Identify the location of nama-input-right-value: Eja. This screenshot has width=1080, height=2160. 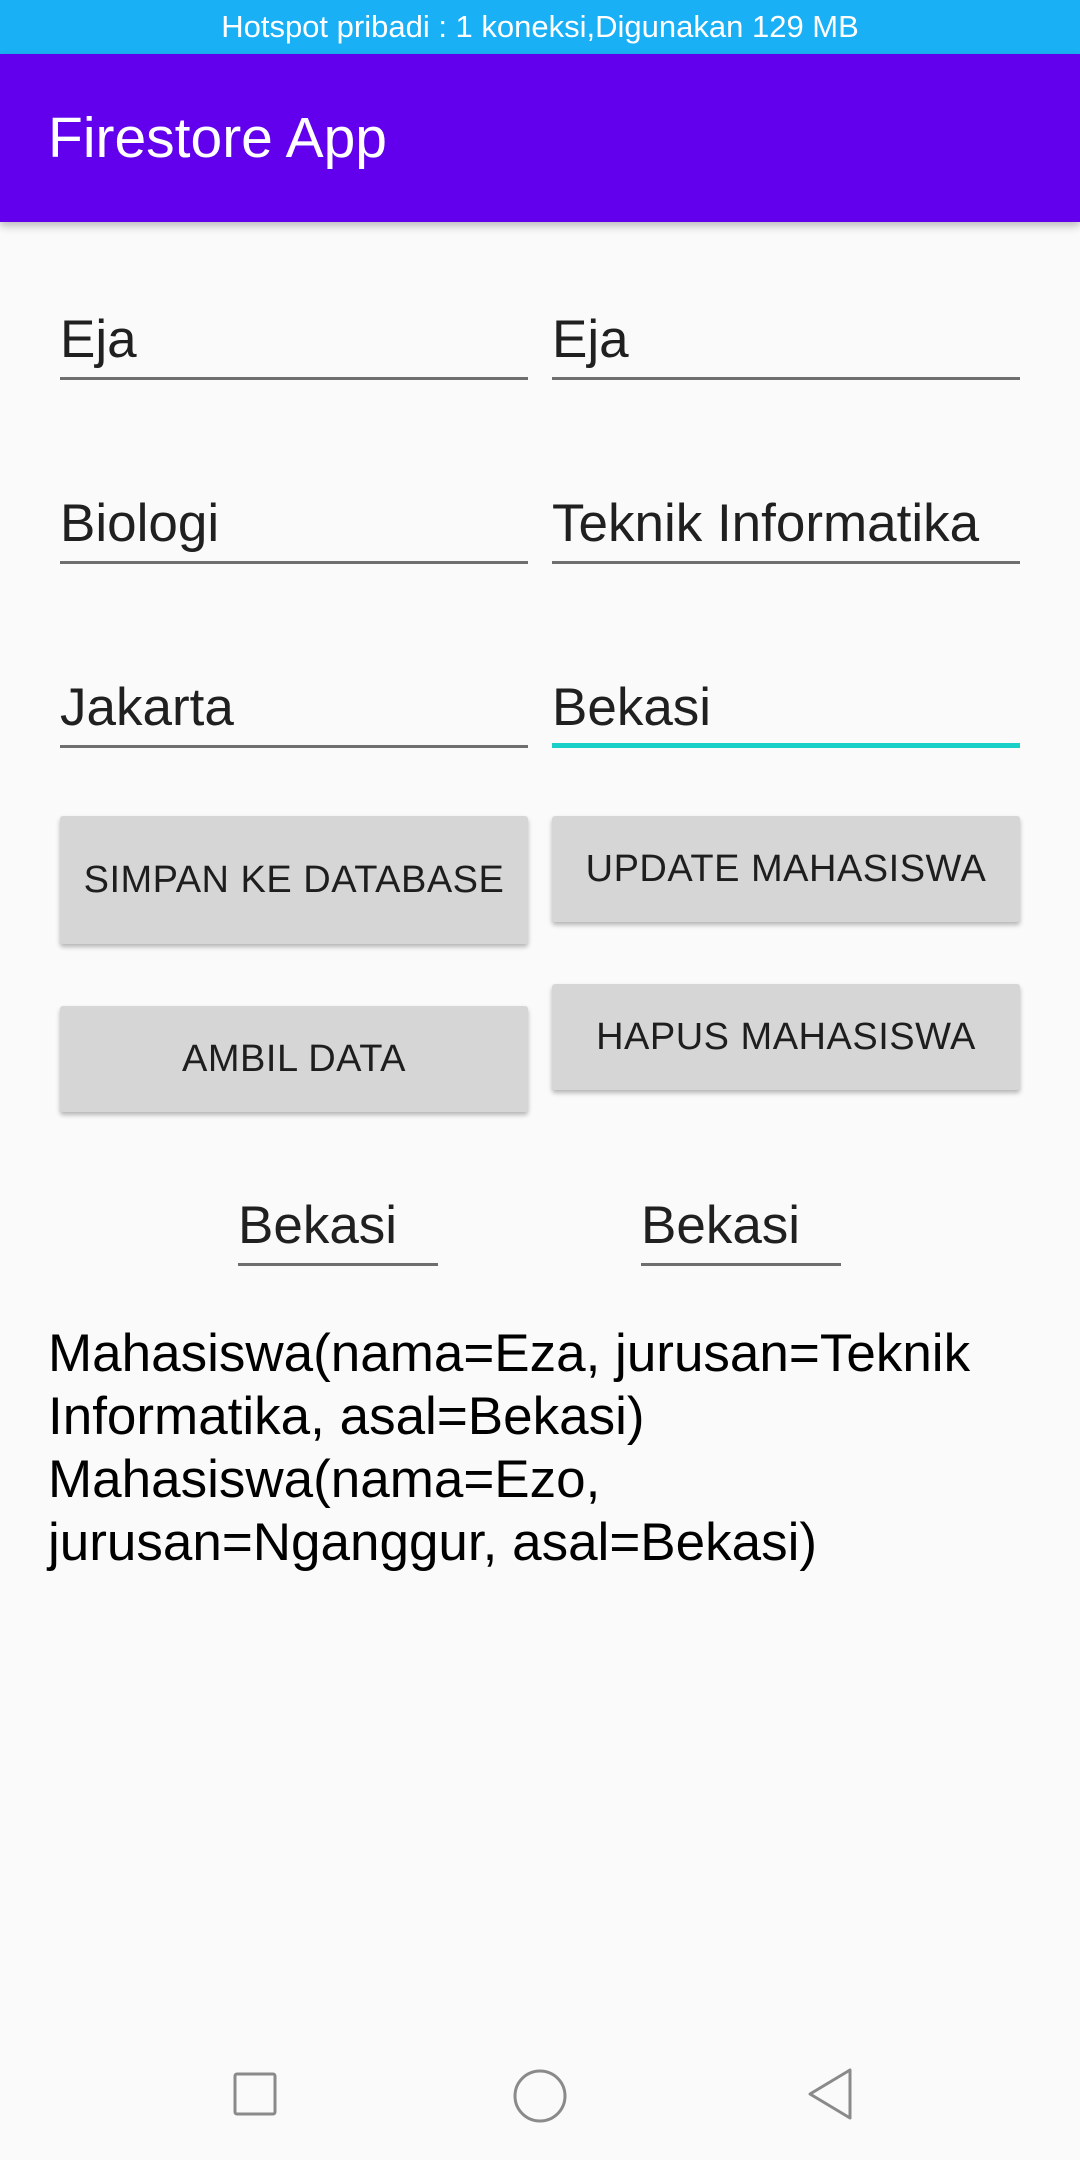
(590, 339).